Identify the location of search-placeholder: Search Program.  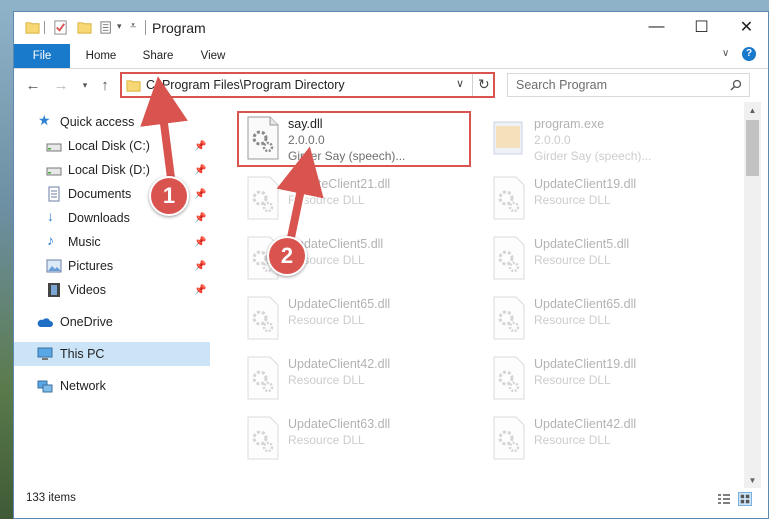
(562, 85).